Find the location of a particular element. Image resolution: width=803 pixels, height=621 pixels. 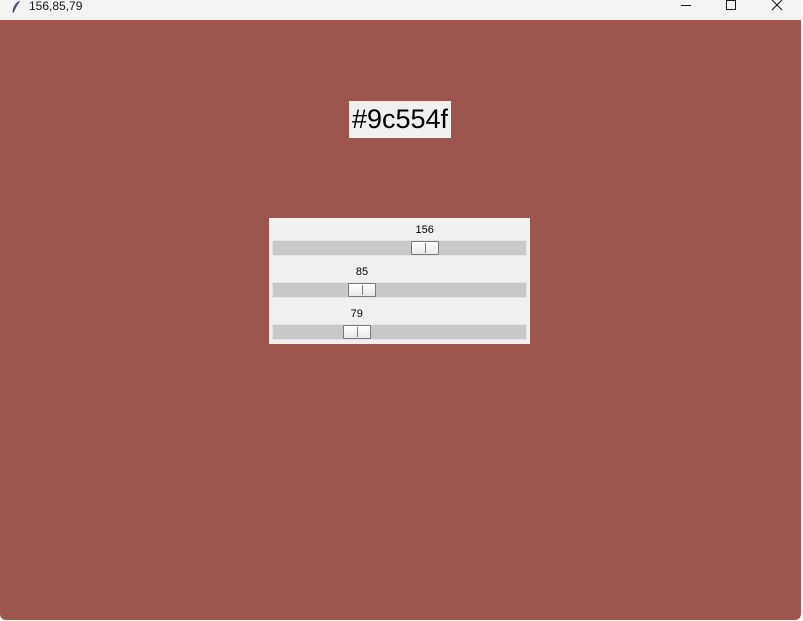

green-slider-thumb is located at coordinates (362, 290).